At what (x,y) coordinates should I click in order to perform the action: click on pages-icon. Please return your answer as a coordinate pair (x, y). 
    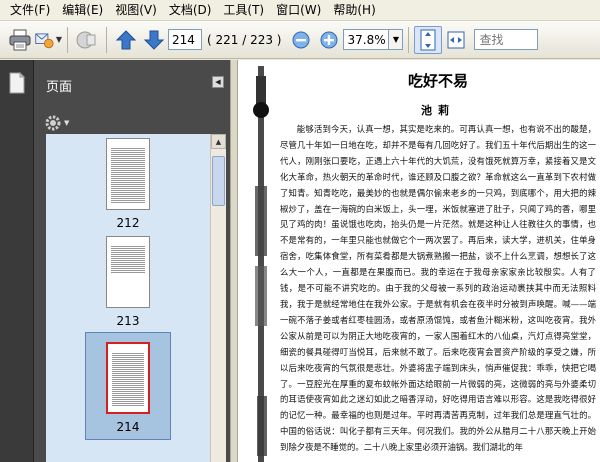
    Looking at the image, I should click on (17, 82).